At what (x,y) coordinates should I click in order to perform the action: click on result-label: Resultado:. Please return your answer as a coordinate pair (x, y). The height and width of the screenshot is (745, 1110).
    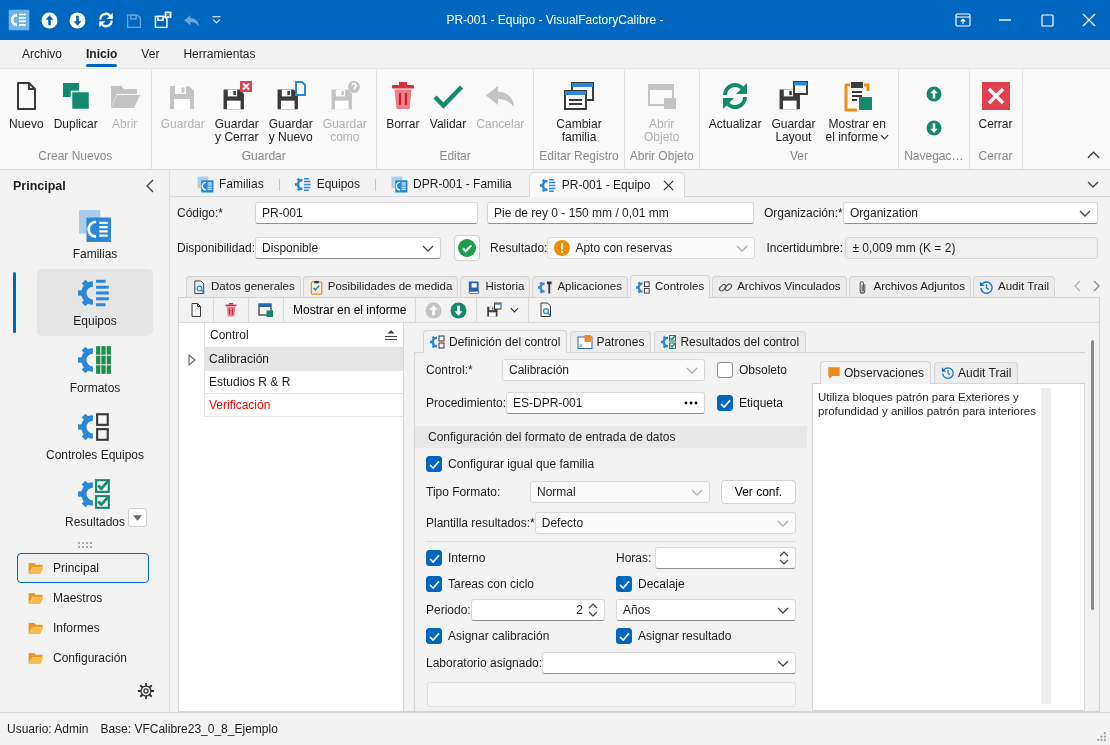
    Looking at the image, I should click on (519, 248).